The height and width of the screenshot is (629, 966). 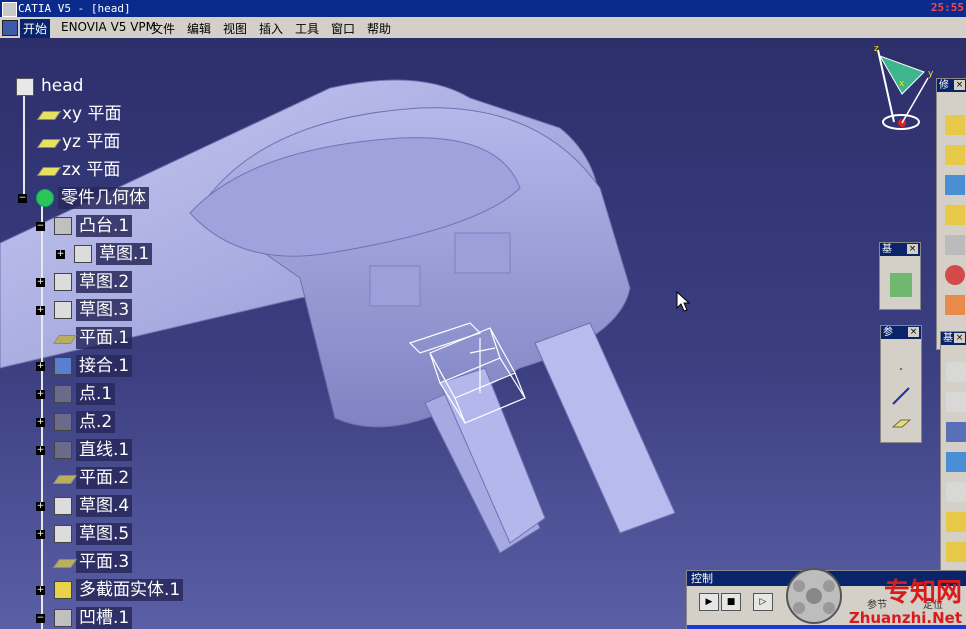 I want to click on menu-tools: 工具, so click(x=307, y=28).